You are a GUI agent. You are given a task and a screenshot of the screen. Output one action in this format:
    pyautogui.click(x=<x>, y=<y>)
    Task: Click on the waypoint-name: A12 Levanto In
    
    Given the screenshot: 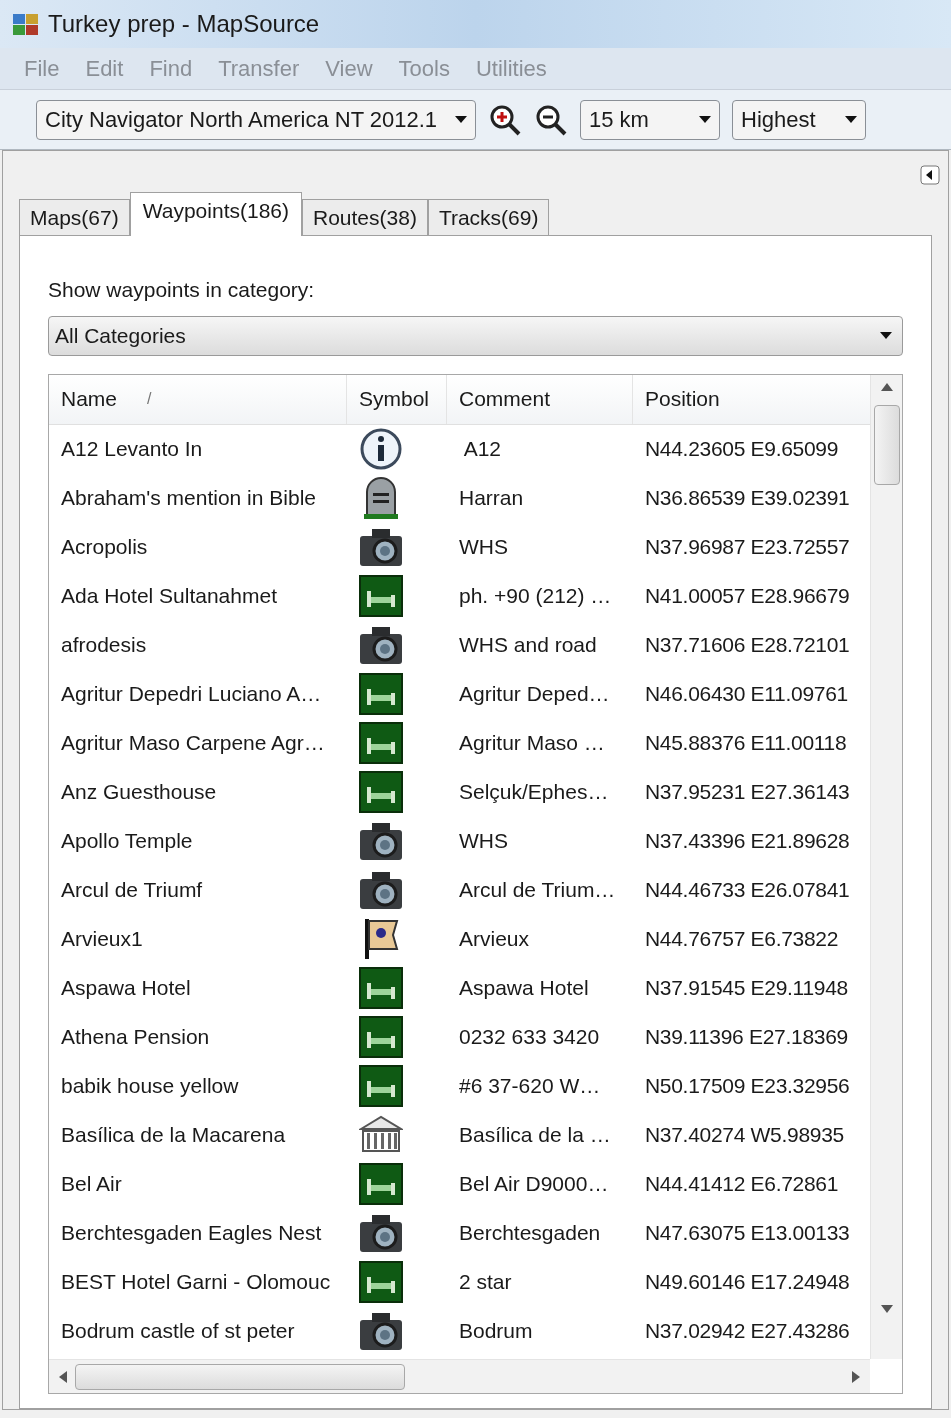 What is the action you would take?
    pyautogui.click(x=198, y=449)
    